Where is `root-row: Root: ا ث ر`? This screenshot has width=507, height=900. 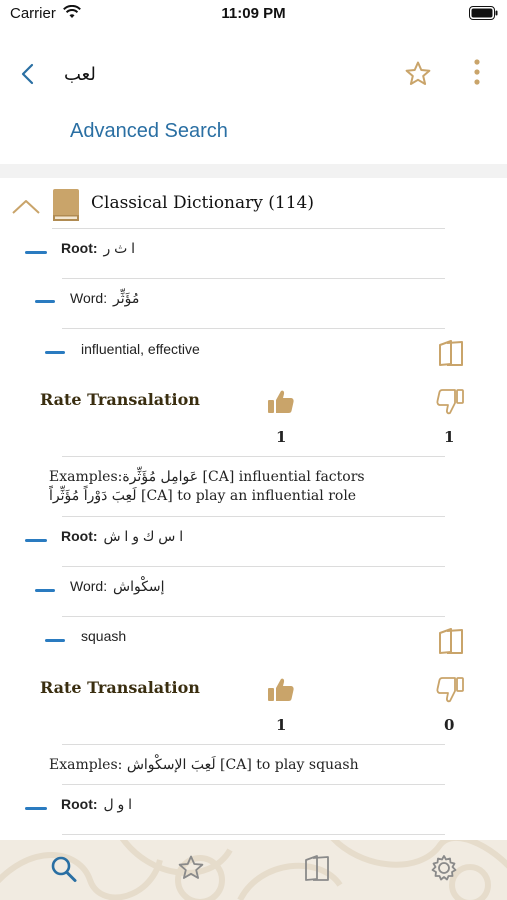
root-row: Root: ا ث ر is located at coordinates (98, 248).